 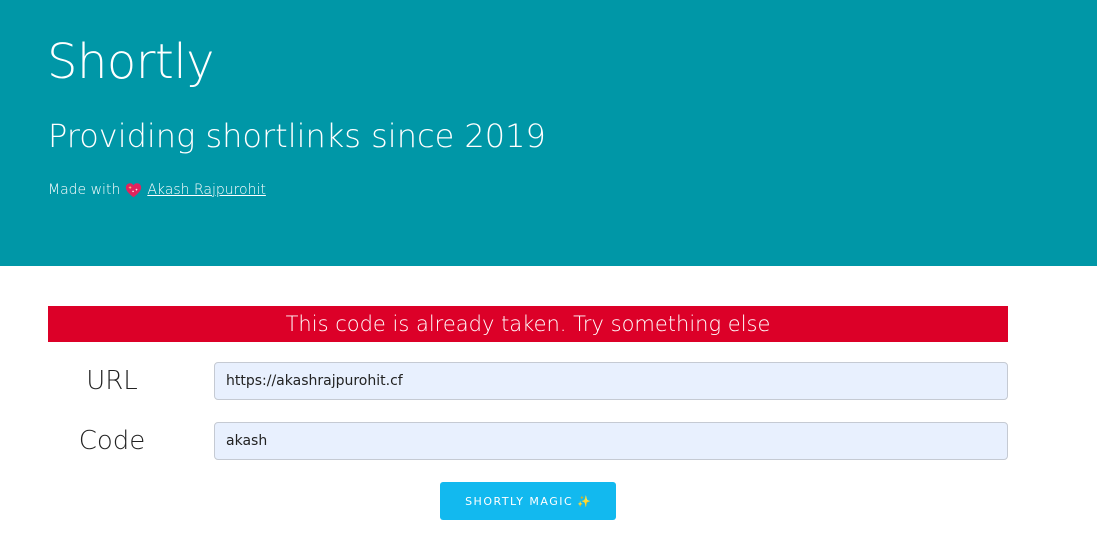 I want to click on sparkles-icon: ✨, so click(x=584, y=501).